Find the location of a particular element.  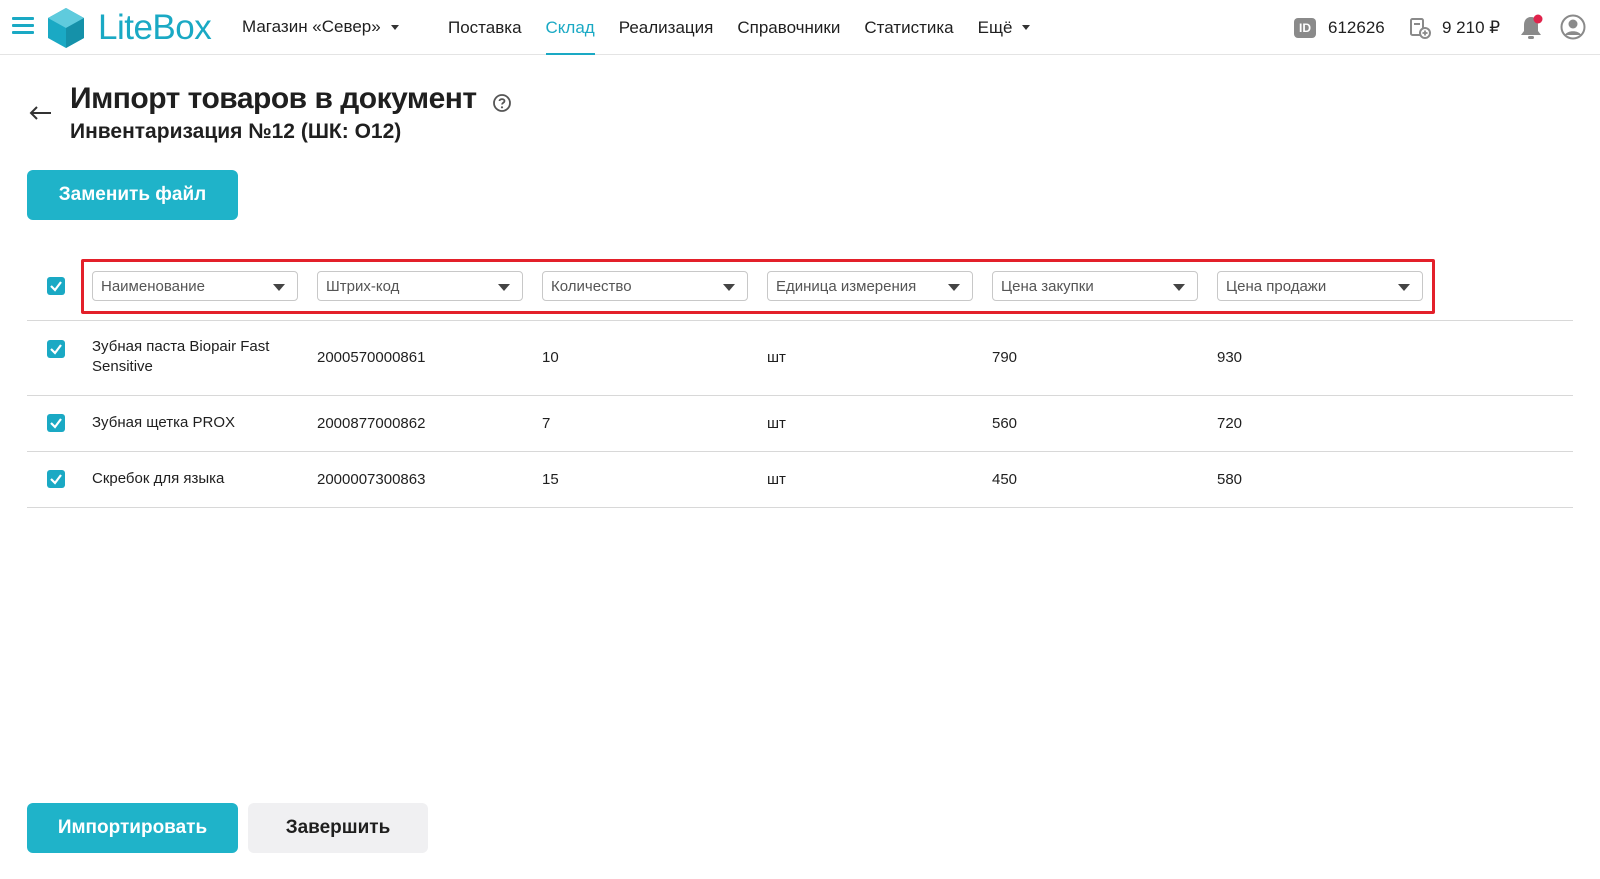

notification-bell-icon is located at coordinates (1531, 27).